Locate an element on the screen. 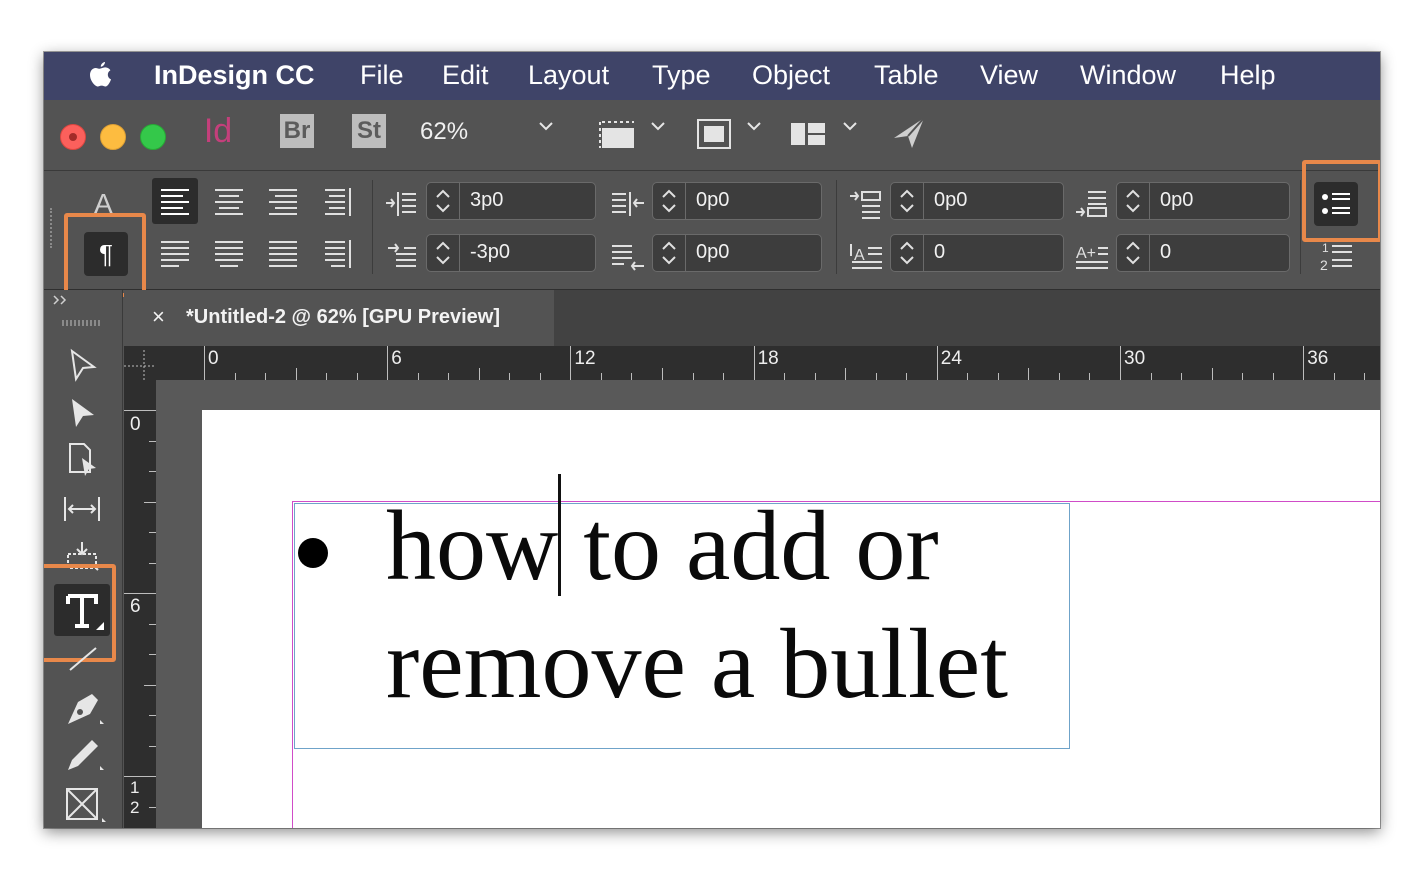 Image resolution: width=1424 pixels, height=880 pixels. first-line-indent-field: -3p0 is located at coordinates (511, 253).